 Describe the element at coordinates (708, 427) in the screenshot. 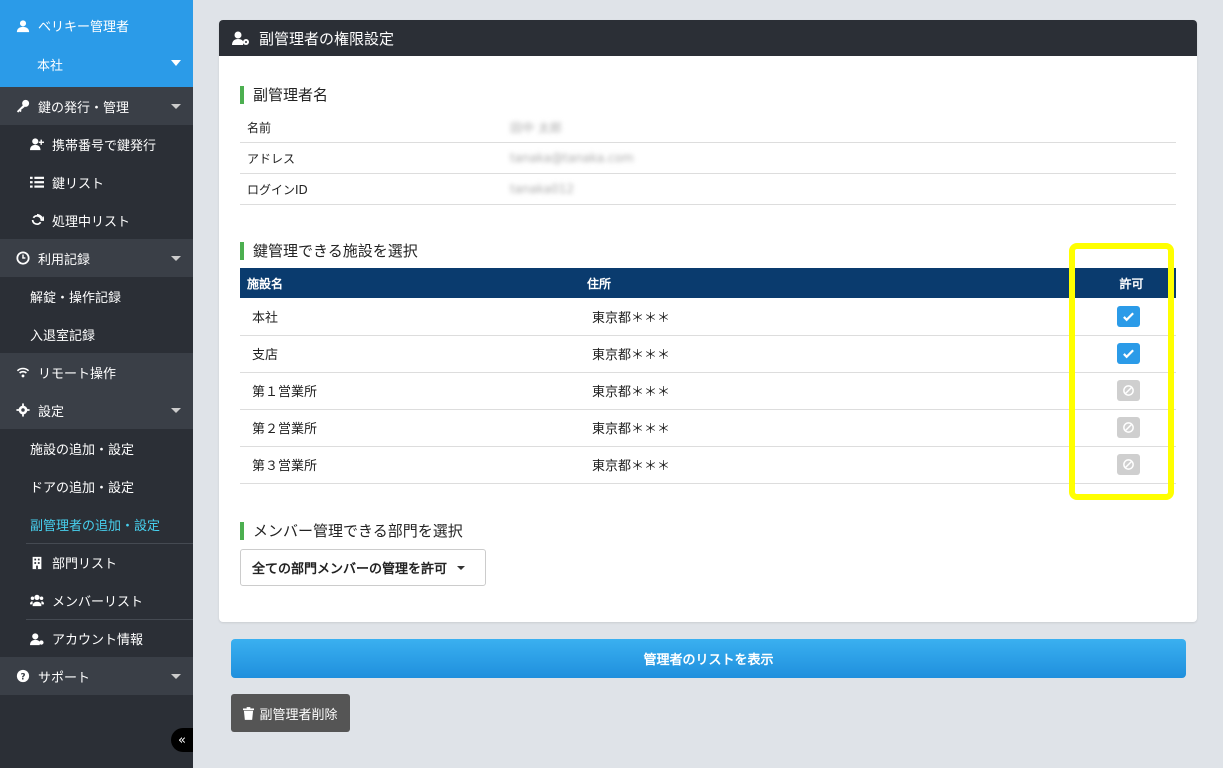

I see `table-row: 第２営業所 東京都＊＊＊` at that location.